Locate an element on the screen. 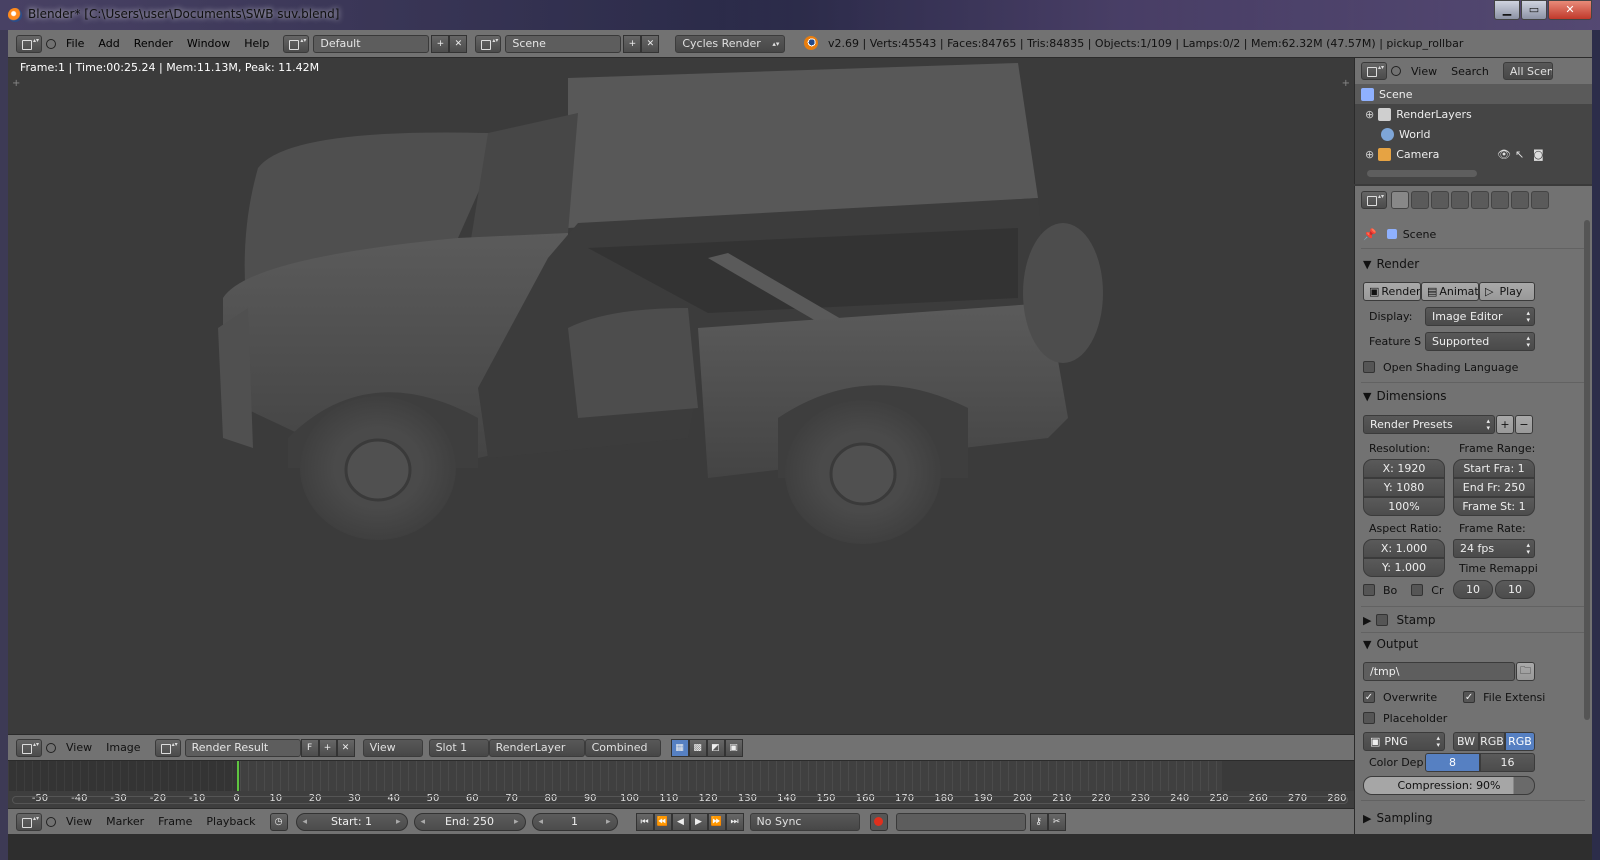 The image size is (1600, 860). overlay-icon: ▣ is located at coordinates (733, 747).